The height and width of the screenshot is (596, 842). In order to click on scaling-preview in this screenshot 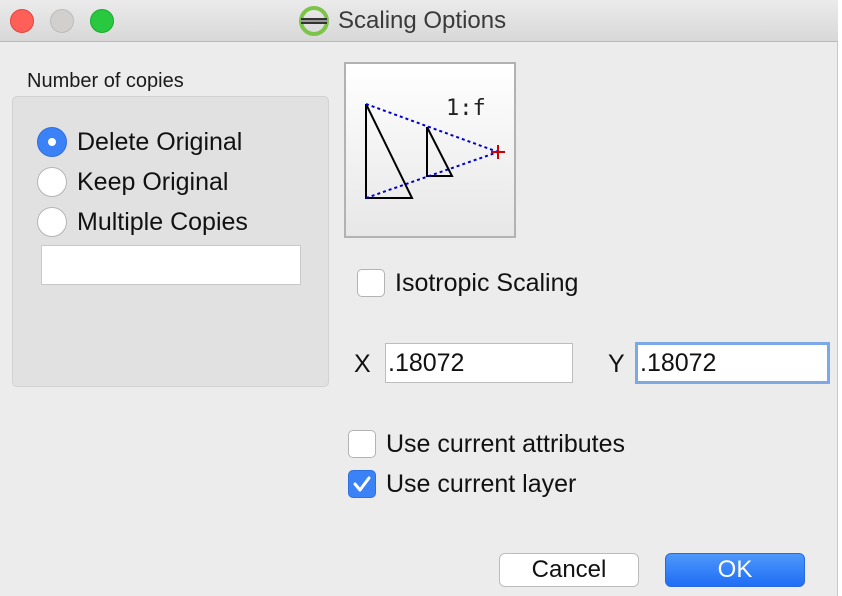, I will do `click(430, 150)`.